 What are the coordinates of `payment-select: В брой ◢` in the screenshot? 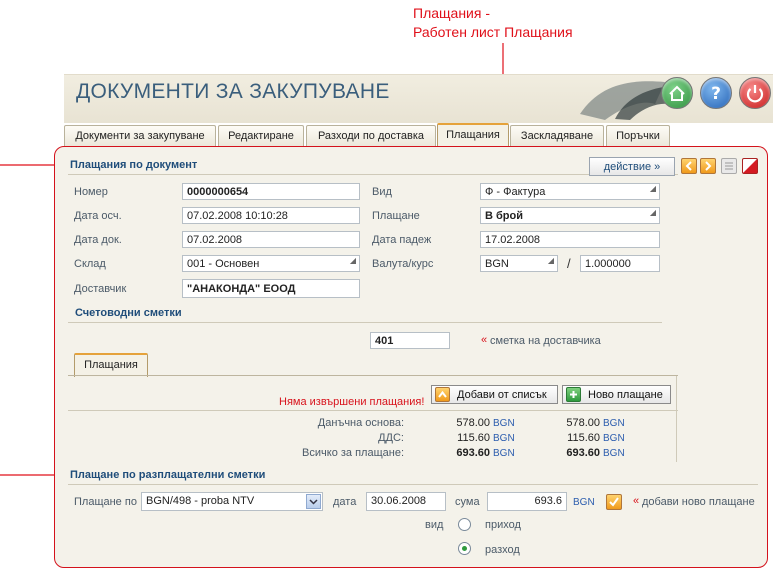 It's located at (570, 215).